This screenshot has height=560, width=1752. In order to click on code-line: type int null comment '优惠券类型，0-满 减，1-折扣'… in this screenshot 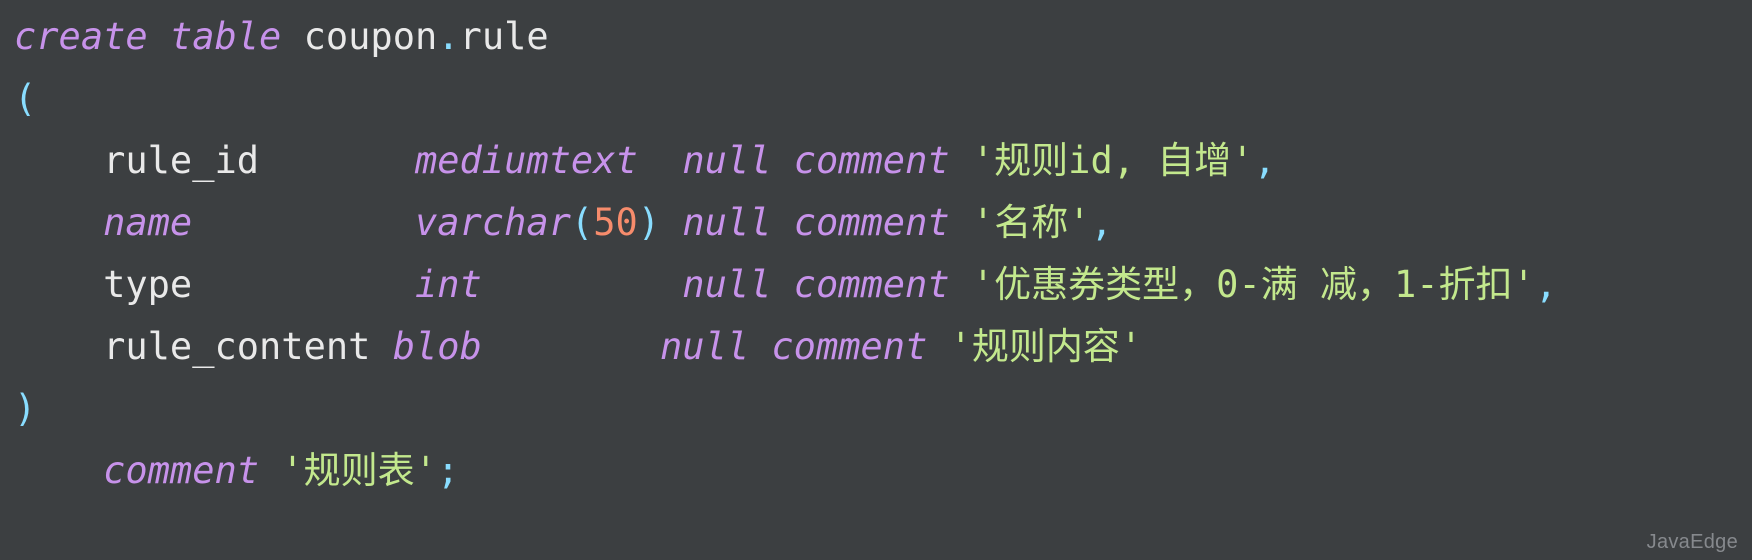, I will do `click(883, 285)`.